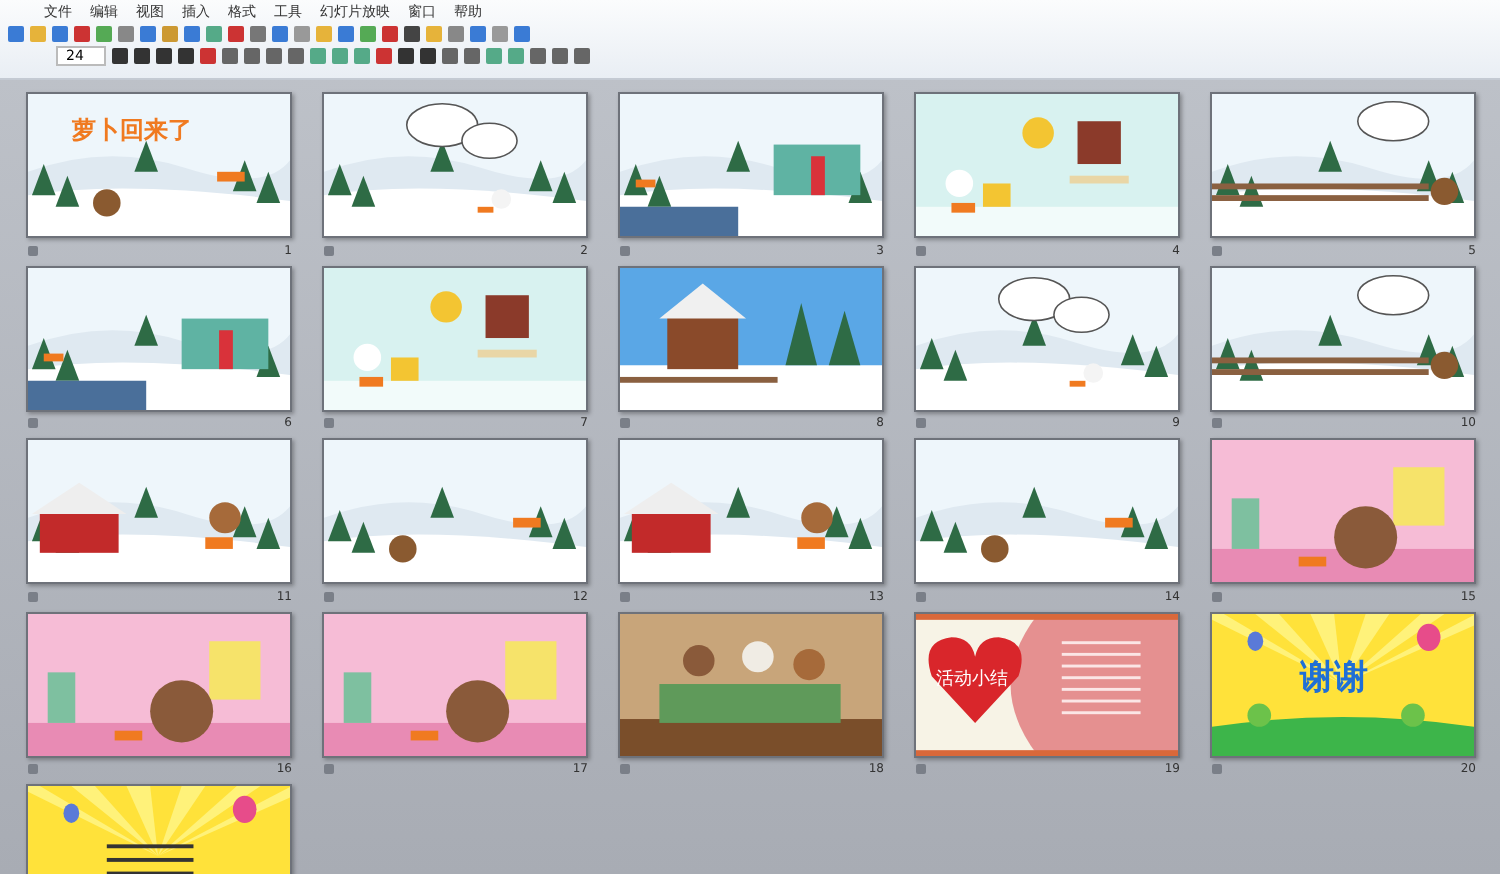 This screenshot has width=1500, height=874. What do you see at coordinates (1047, 684) in the screenshot?
I see `slide-thumbnail: 活动小结` at bounding box center [1047, 684].